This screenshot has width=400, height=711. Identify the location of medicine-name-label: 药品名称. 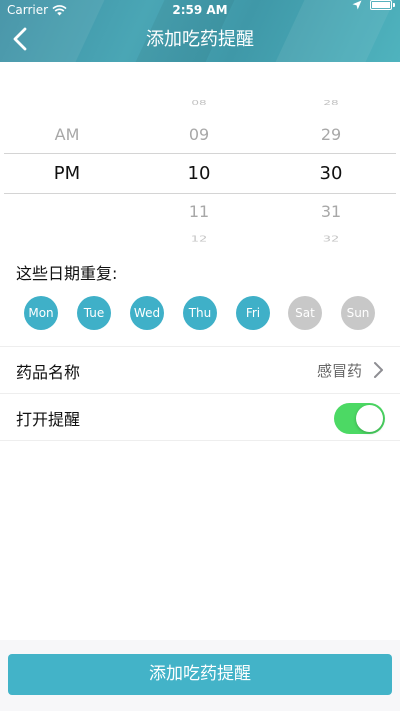
(48, 372).